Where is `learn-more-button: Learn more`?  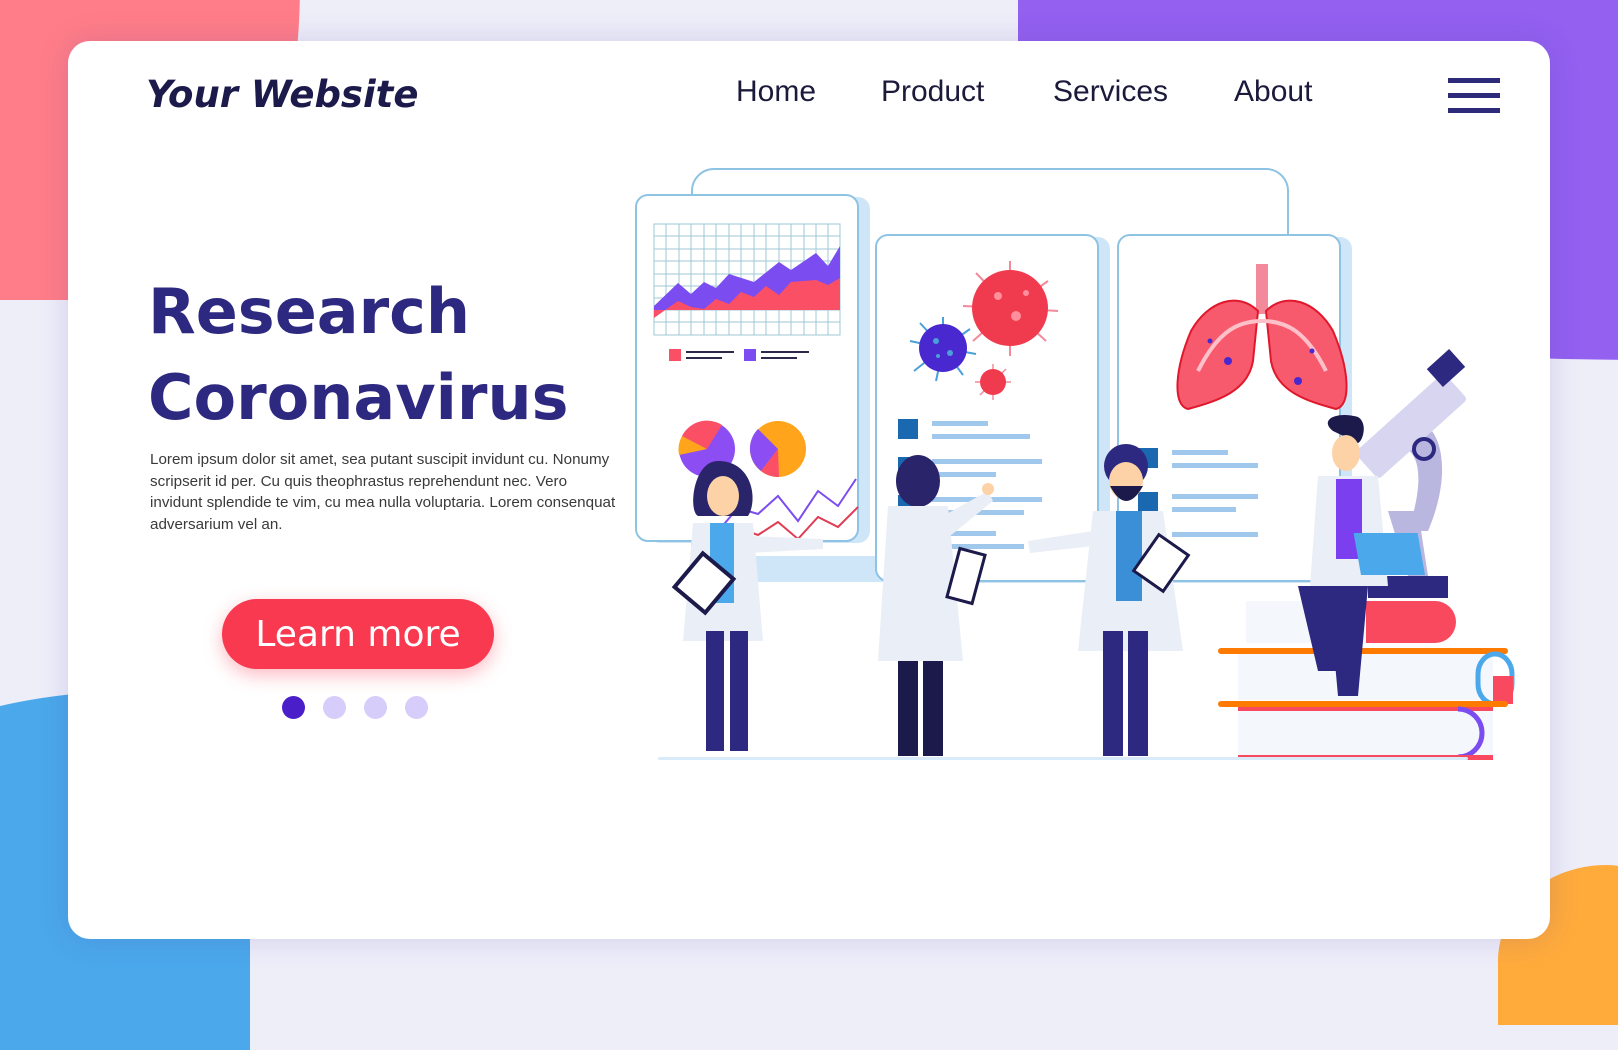
learn-more-button: Learn more is located at coordinates (358, 634).